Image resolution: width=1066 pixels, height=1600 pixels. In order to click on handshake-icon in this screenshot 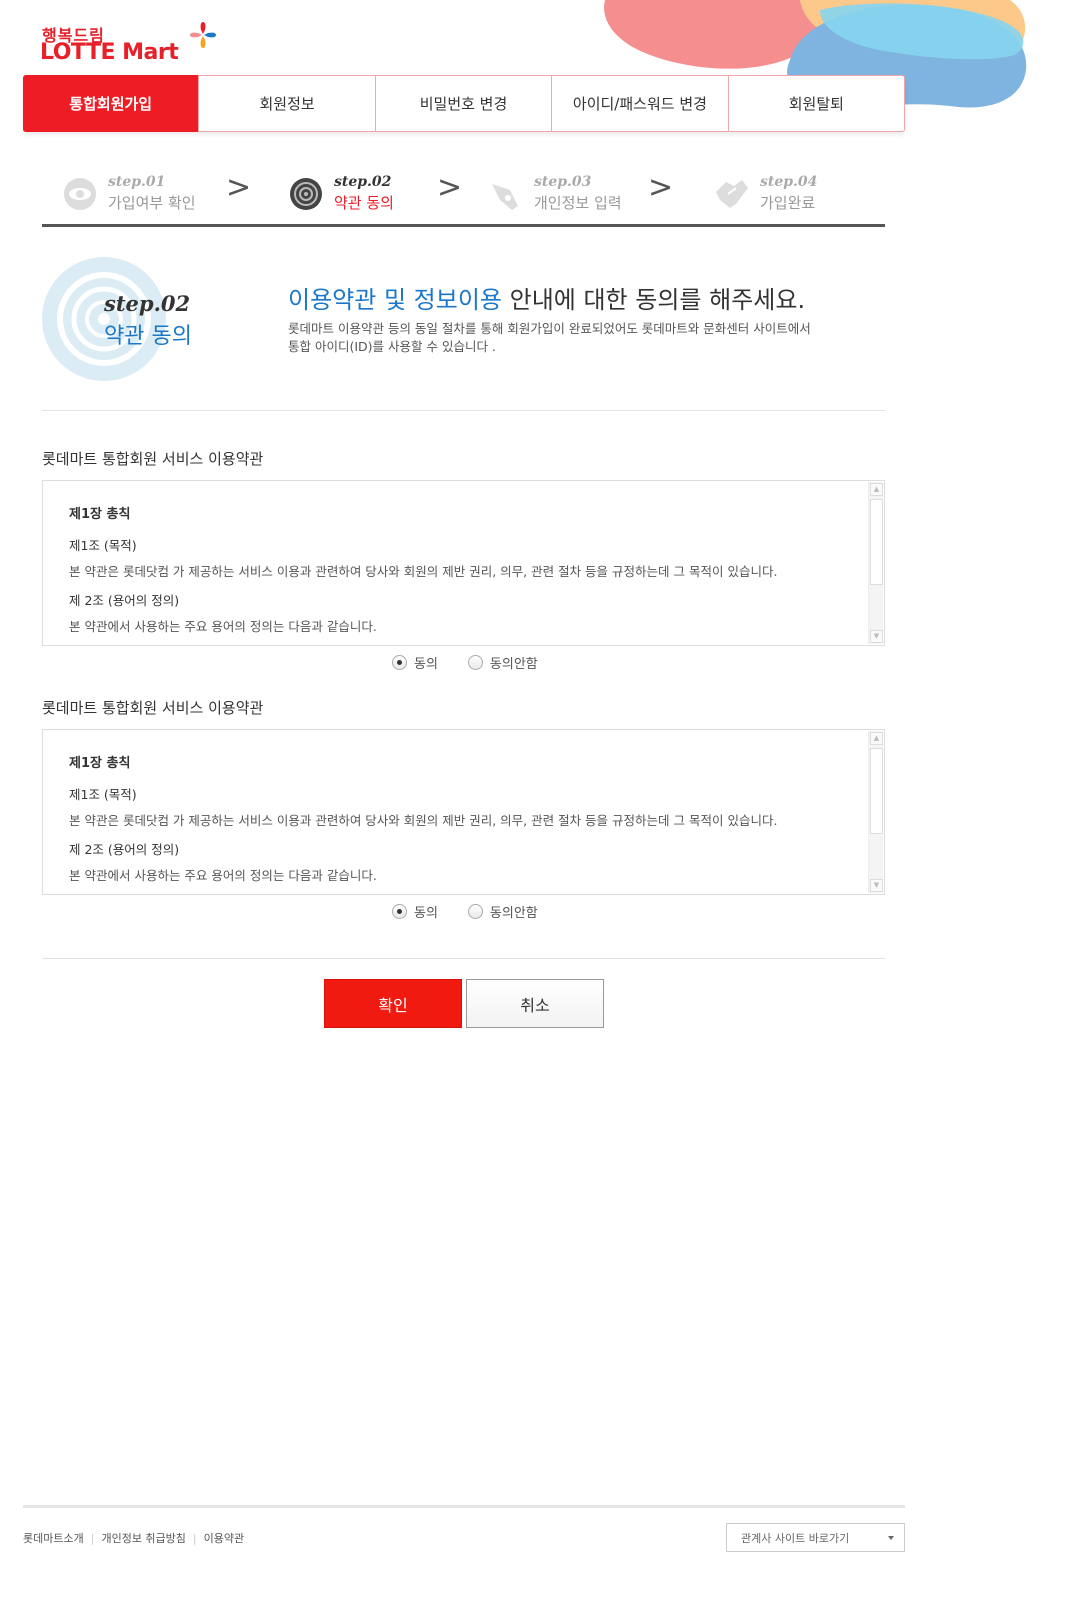, I will do `click(732, 194)`.